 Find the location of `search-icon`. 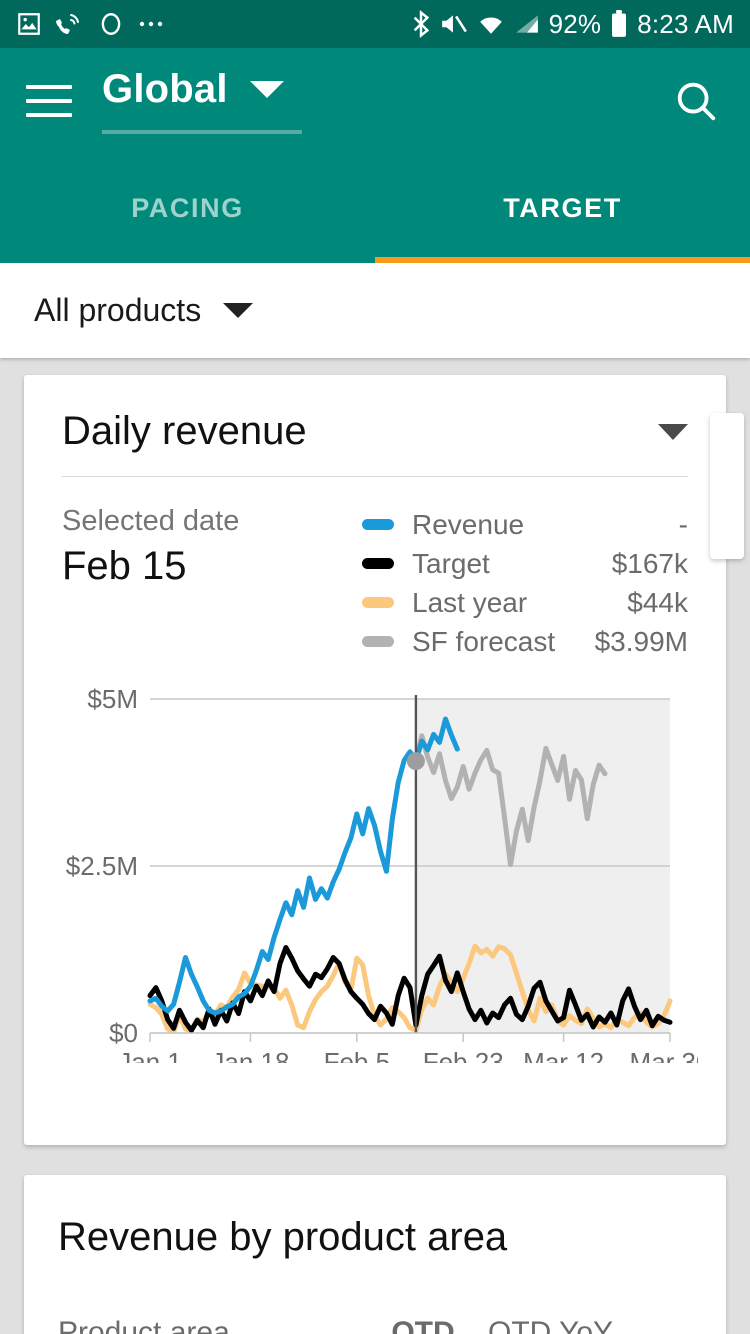

search-icon is located at coordinates (696, 101).